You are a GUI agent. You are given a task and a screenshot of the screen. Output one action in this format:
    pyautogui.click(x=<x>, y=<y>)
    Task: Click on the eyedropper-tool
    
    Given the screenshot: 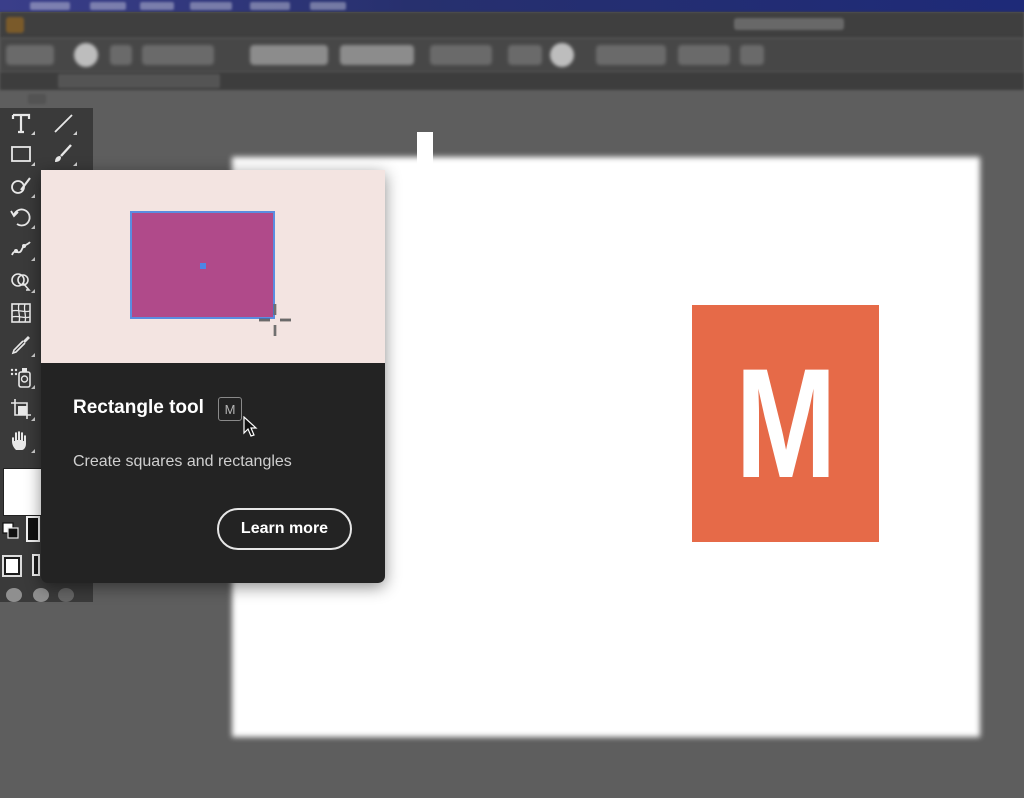 What is the action you would take?
    pyautogui.click(x=21, y=345)
    